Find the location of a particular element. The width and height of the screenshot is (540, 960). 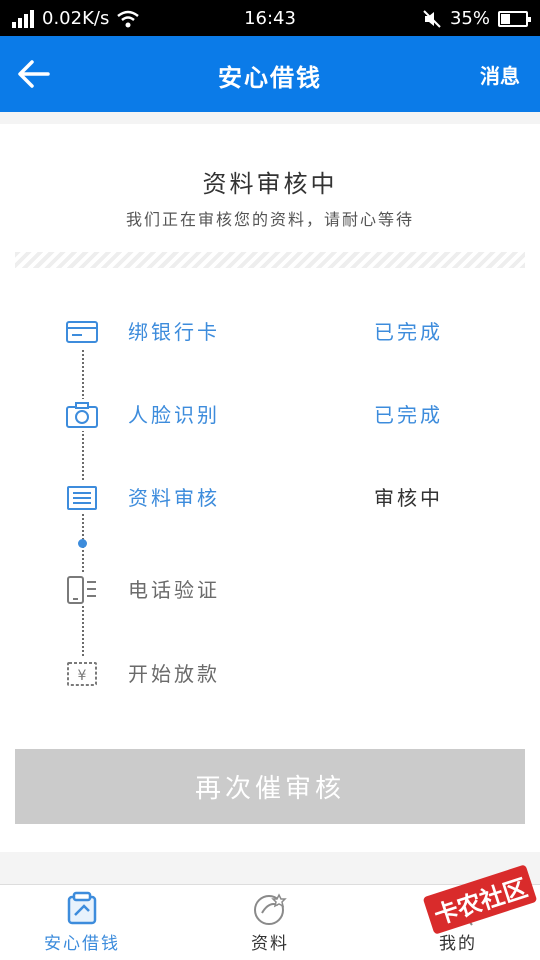

step-phone-verification: 电话验证 is located at coordinates (270, 590).